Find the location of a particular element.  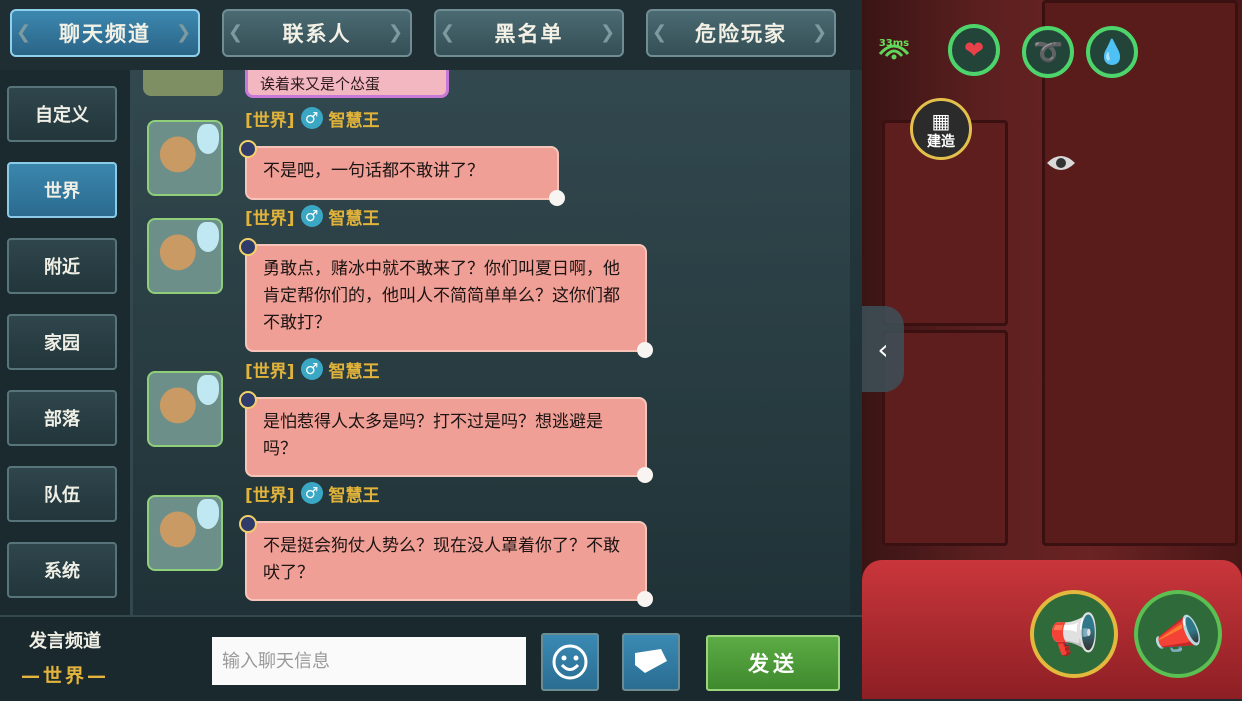

tab-dangerous-players: ❮ 危险玩家 ❯ is located at coordinates (741, 33).